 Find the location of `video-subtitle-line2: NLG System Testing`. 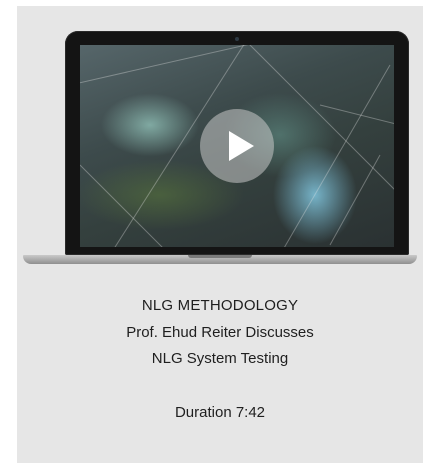

video-subtitle-line2: NLG System Testing is located at coordinates (220, 358).